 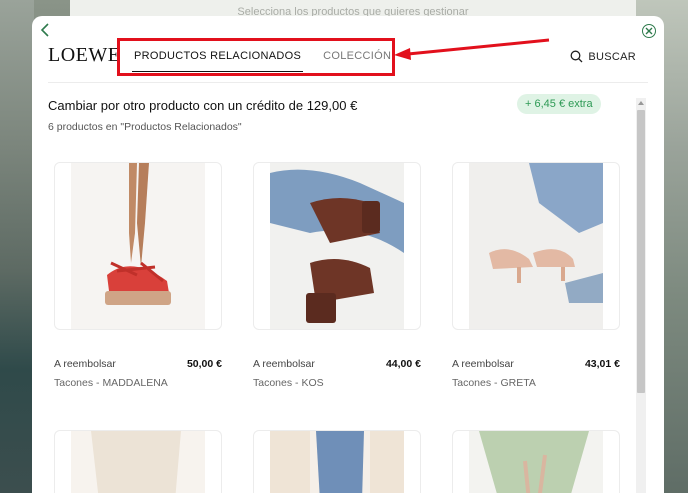 I want to click on annotation-arrow, so click(x=472, y=49).